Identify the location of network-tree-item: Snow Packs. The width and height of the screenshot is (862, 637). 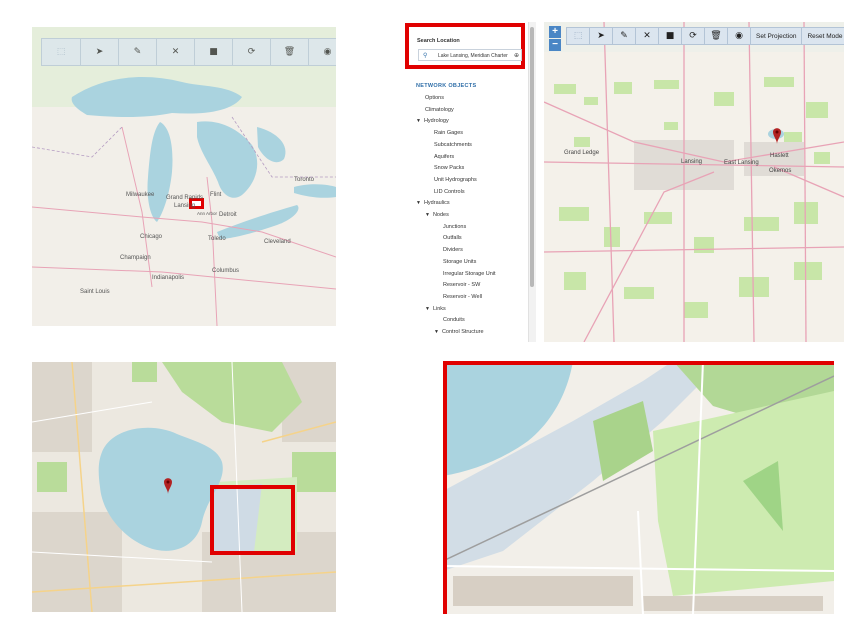
(449, 168).